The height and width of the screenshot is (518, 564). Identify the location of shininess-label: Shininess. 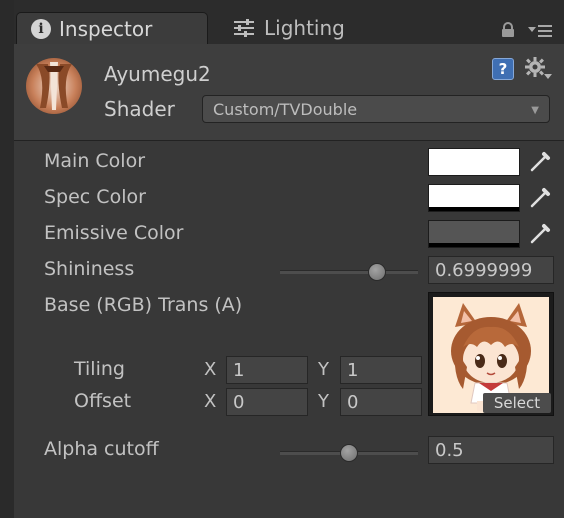
(89, 269).